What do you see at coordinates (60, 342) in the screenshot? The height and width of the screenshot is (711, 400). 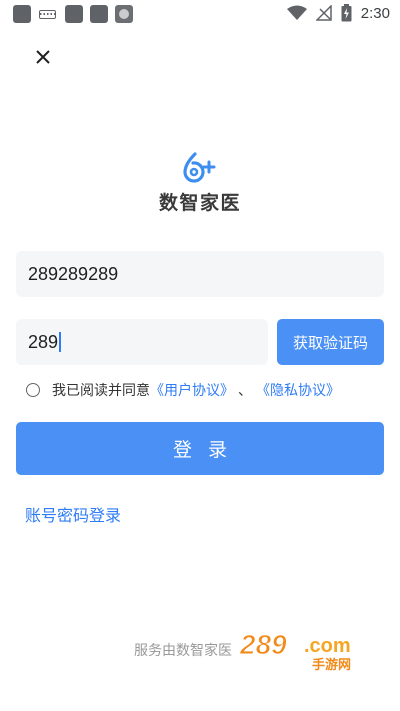 I see `text-cursor` at bounding box center [60, 342].